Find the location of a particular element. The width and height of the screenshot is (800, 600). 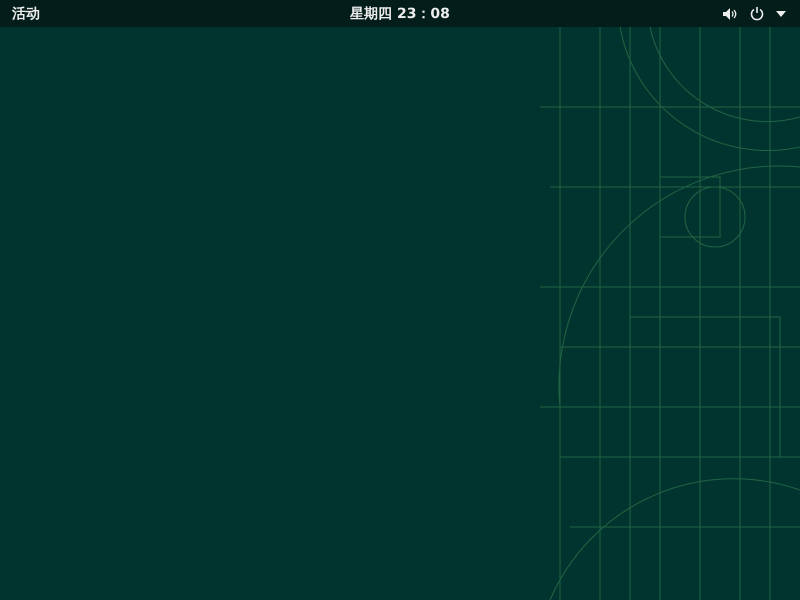

clock: 星期四 23：08 is located at coordinates (400, 13).